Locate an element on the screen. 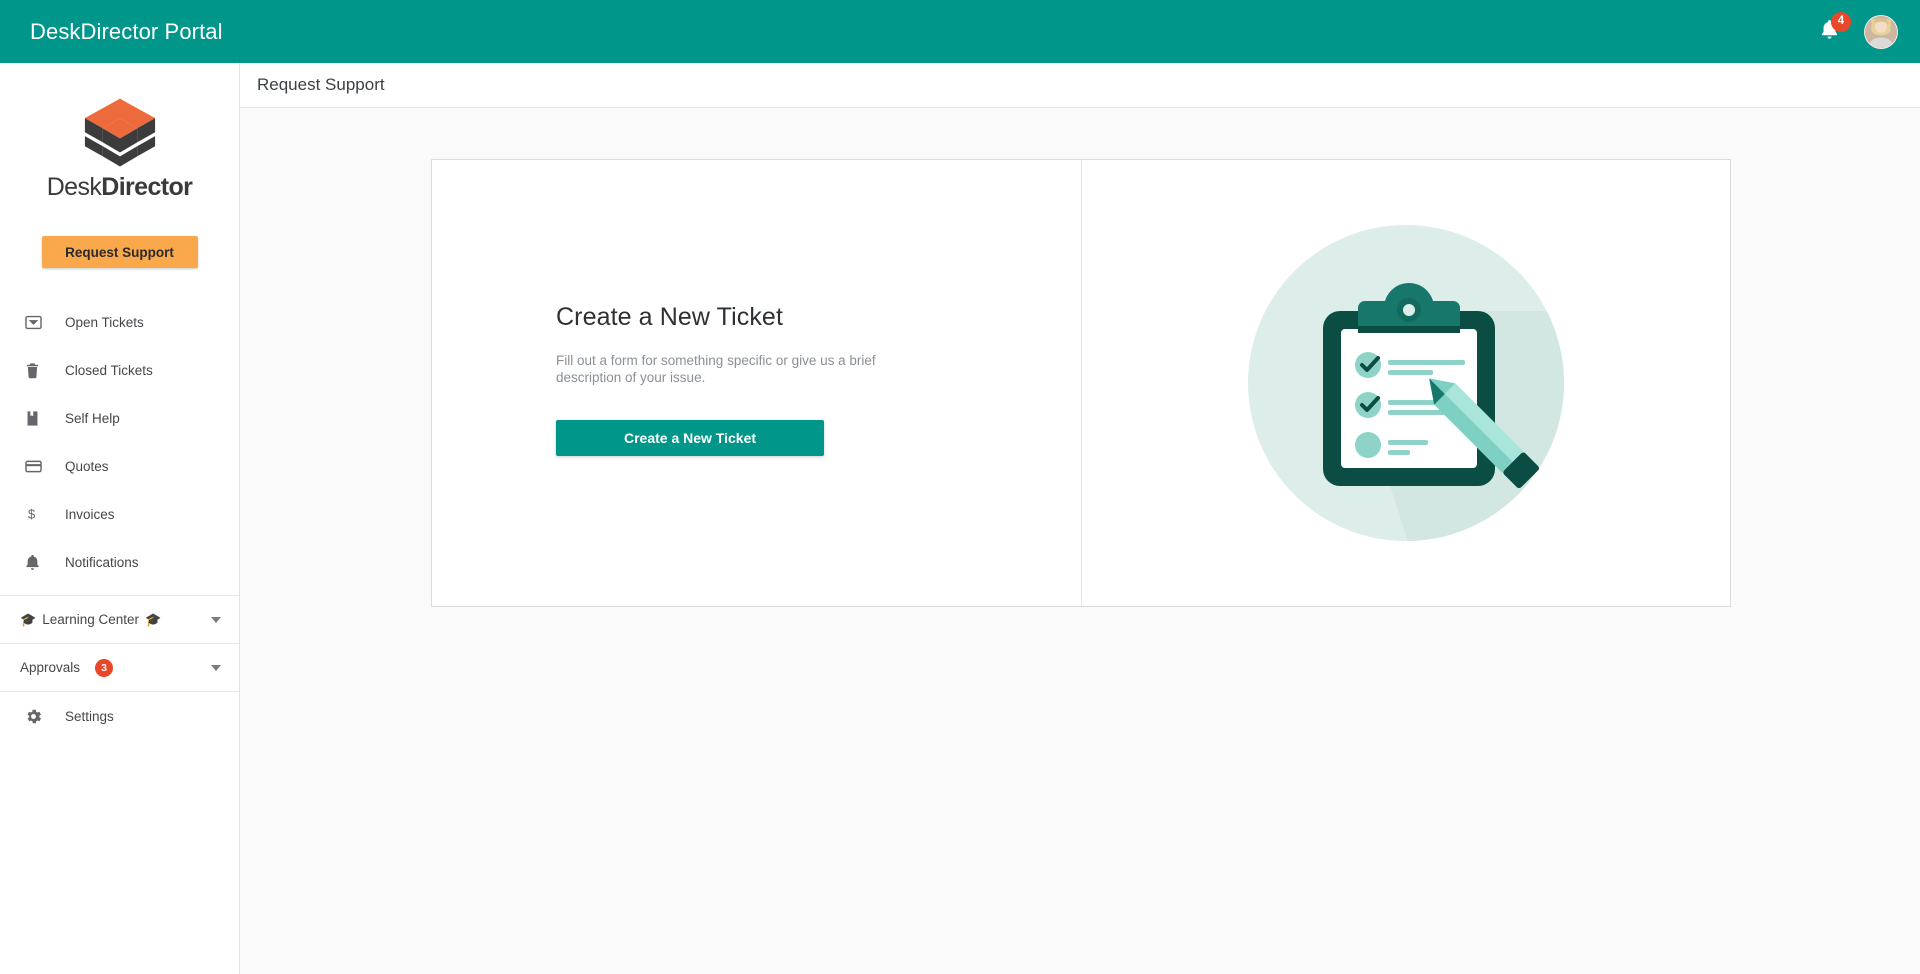 Image resolution: width=1920 pixels, height=974 pixels. brand-word-bold: Director is located at coordinates (147, 187).